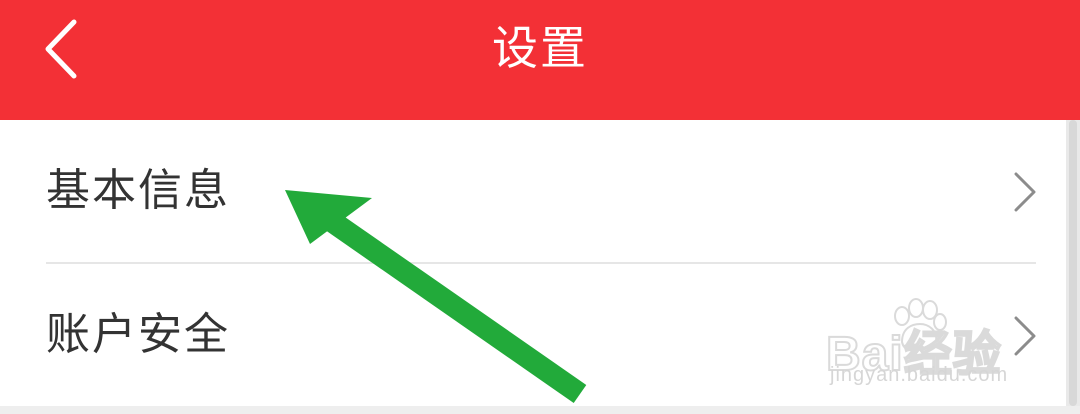  I want to click on page-title: 设置, so click(540, 48).